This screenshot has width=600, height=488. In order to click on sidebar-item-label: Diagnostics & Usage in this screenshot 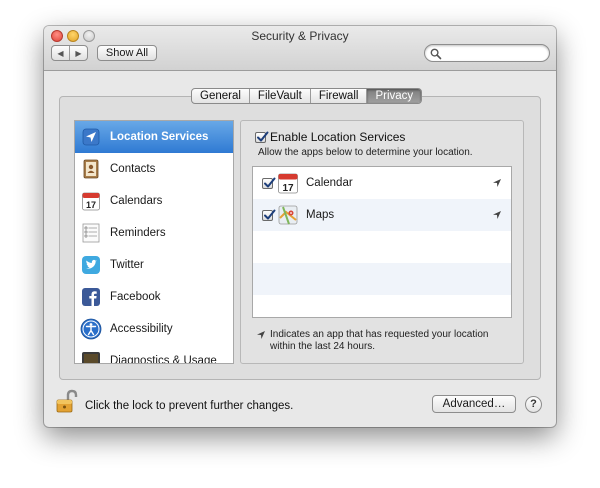, I will do `click(163, 359)`.